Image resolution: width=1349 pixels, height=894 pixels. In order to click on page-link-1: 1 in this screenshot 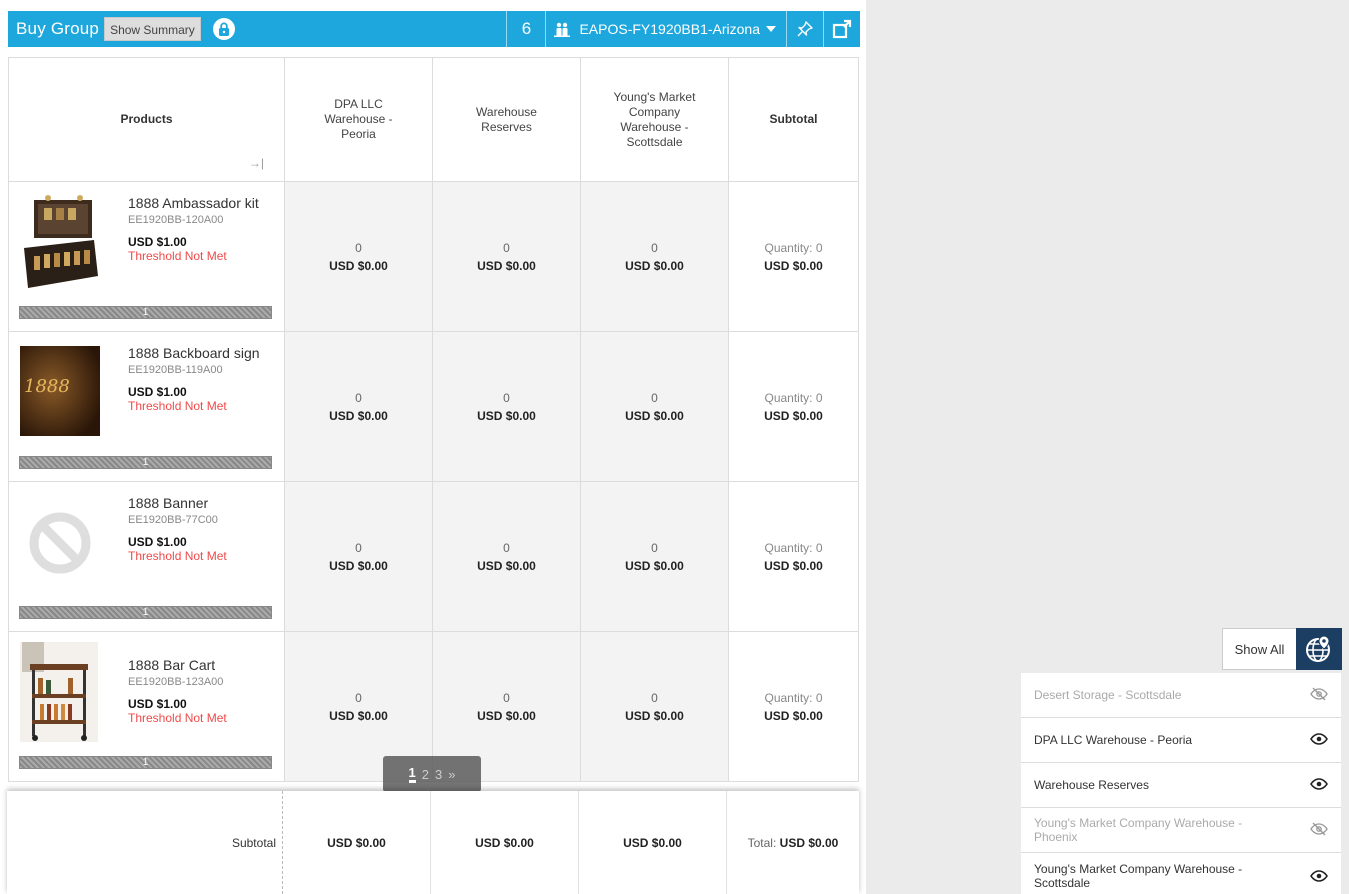, I will do `click(412, 774)`.